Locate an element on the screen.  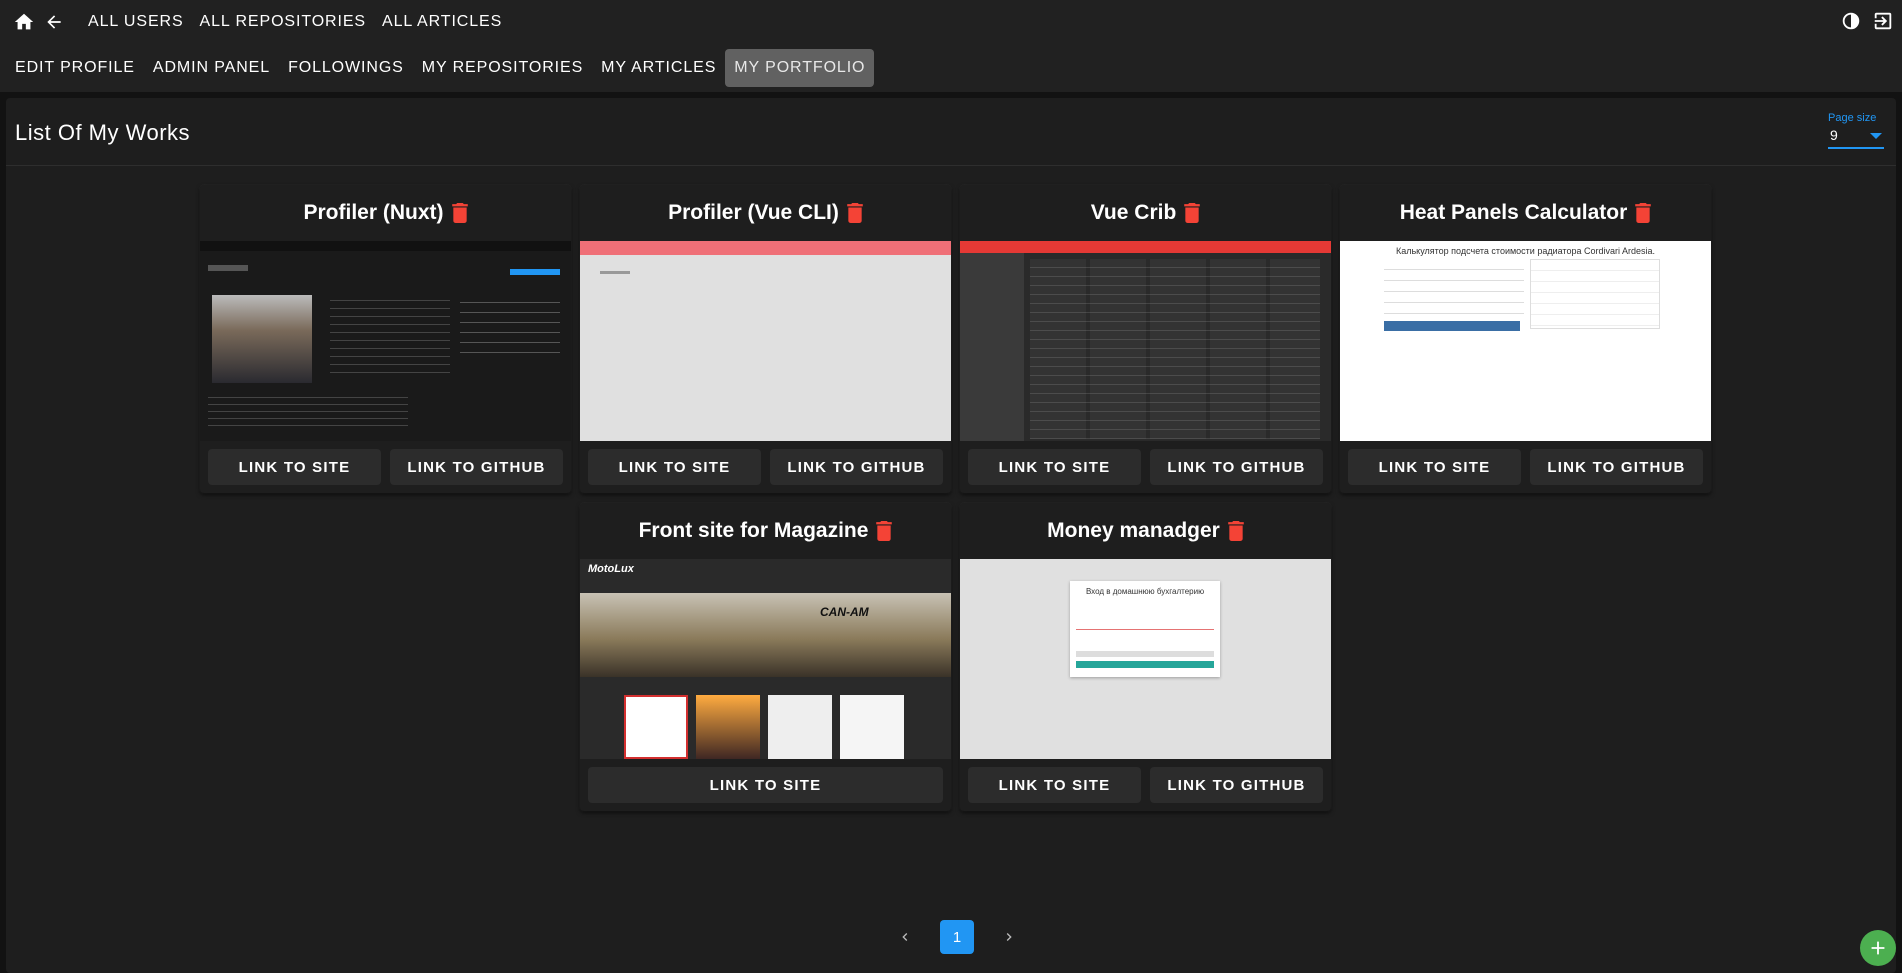
page-size-value-box: 9 is located at coordinates (1856, 138).